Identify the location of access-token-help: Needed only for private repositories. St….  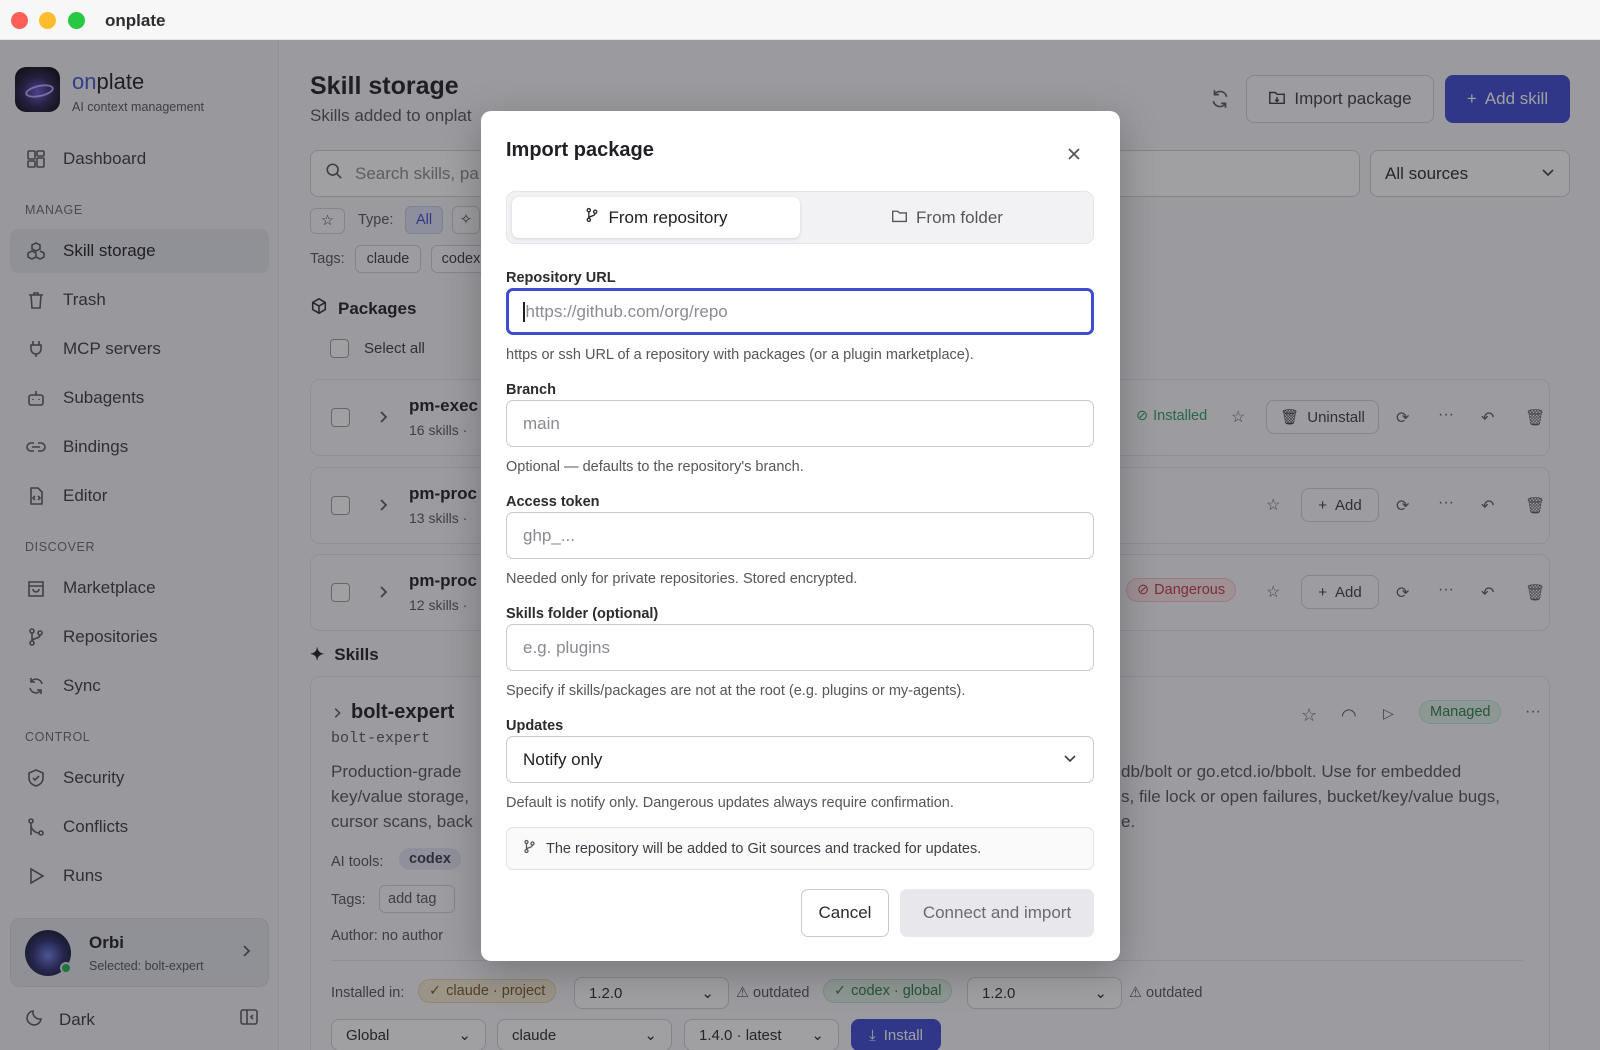
(682, 579).